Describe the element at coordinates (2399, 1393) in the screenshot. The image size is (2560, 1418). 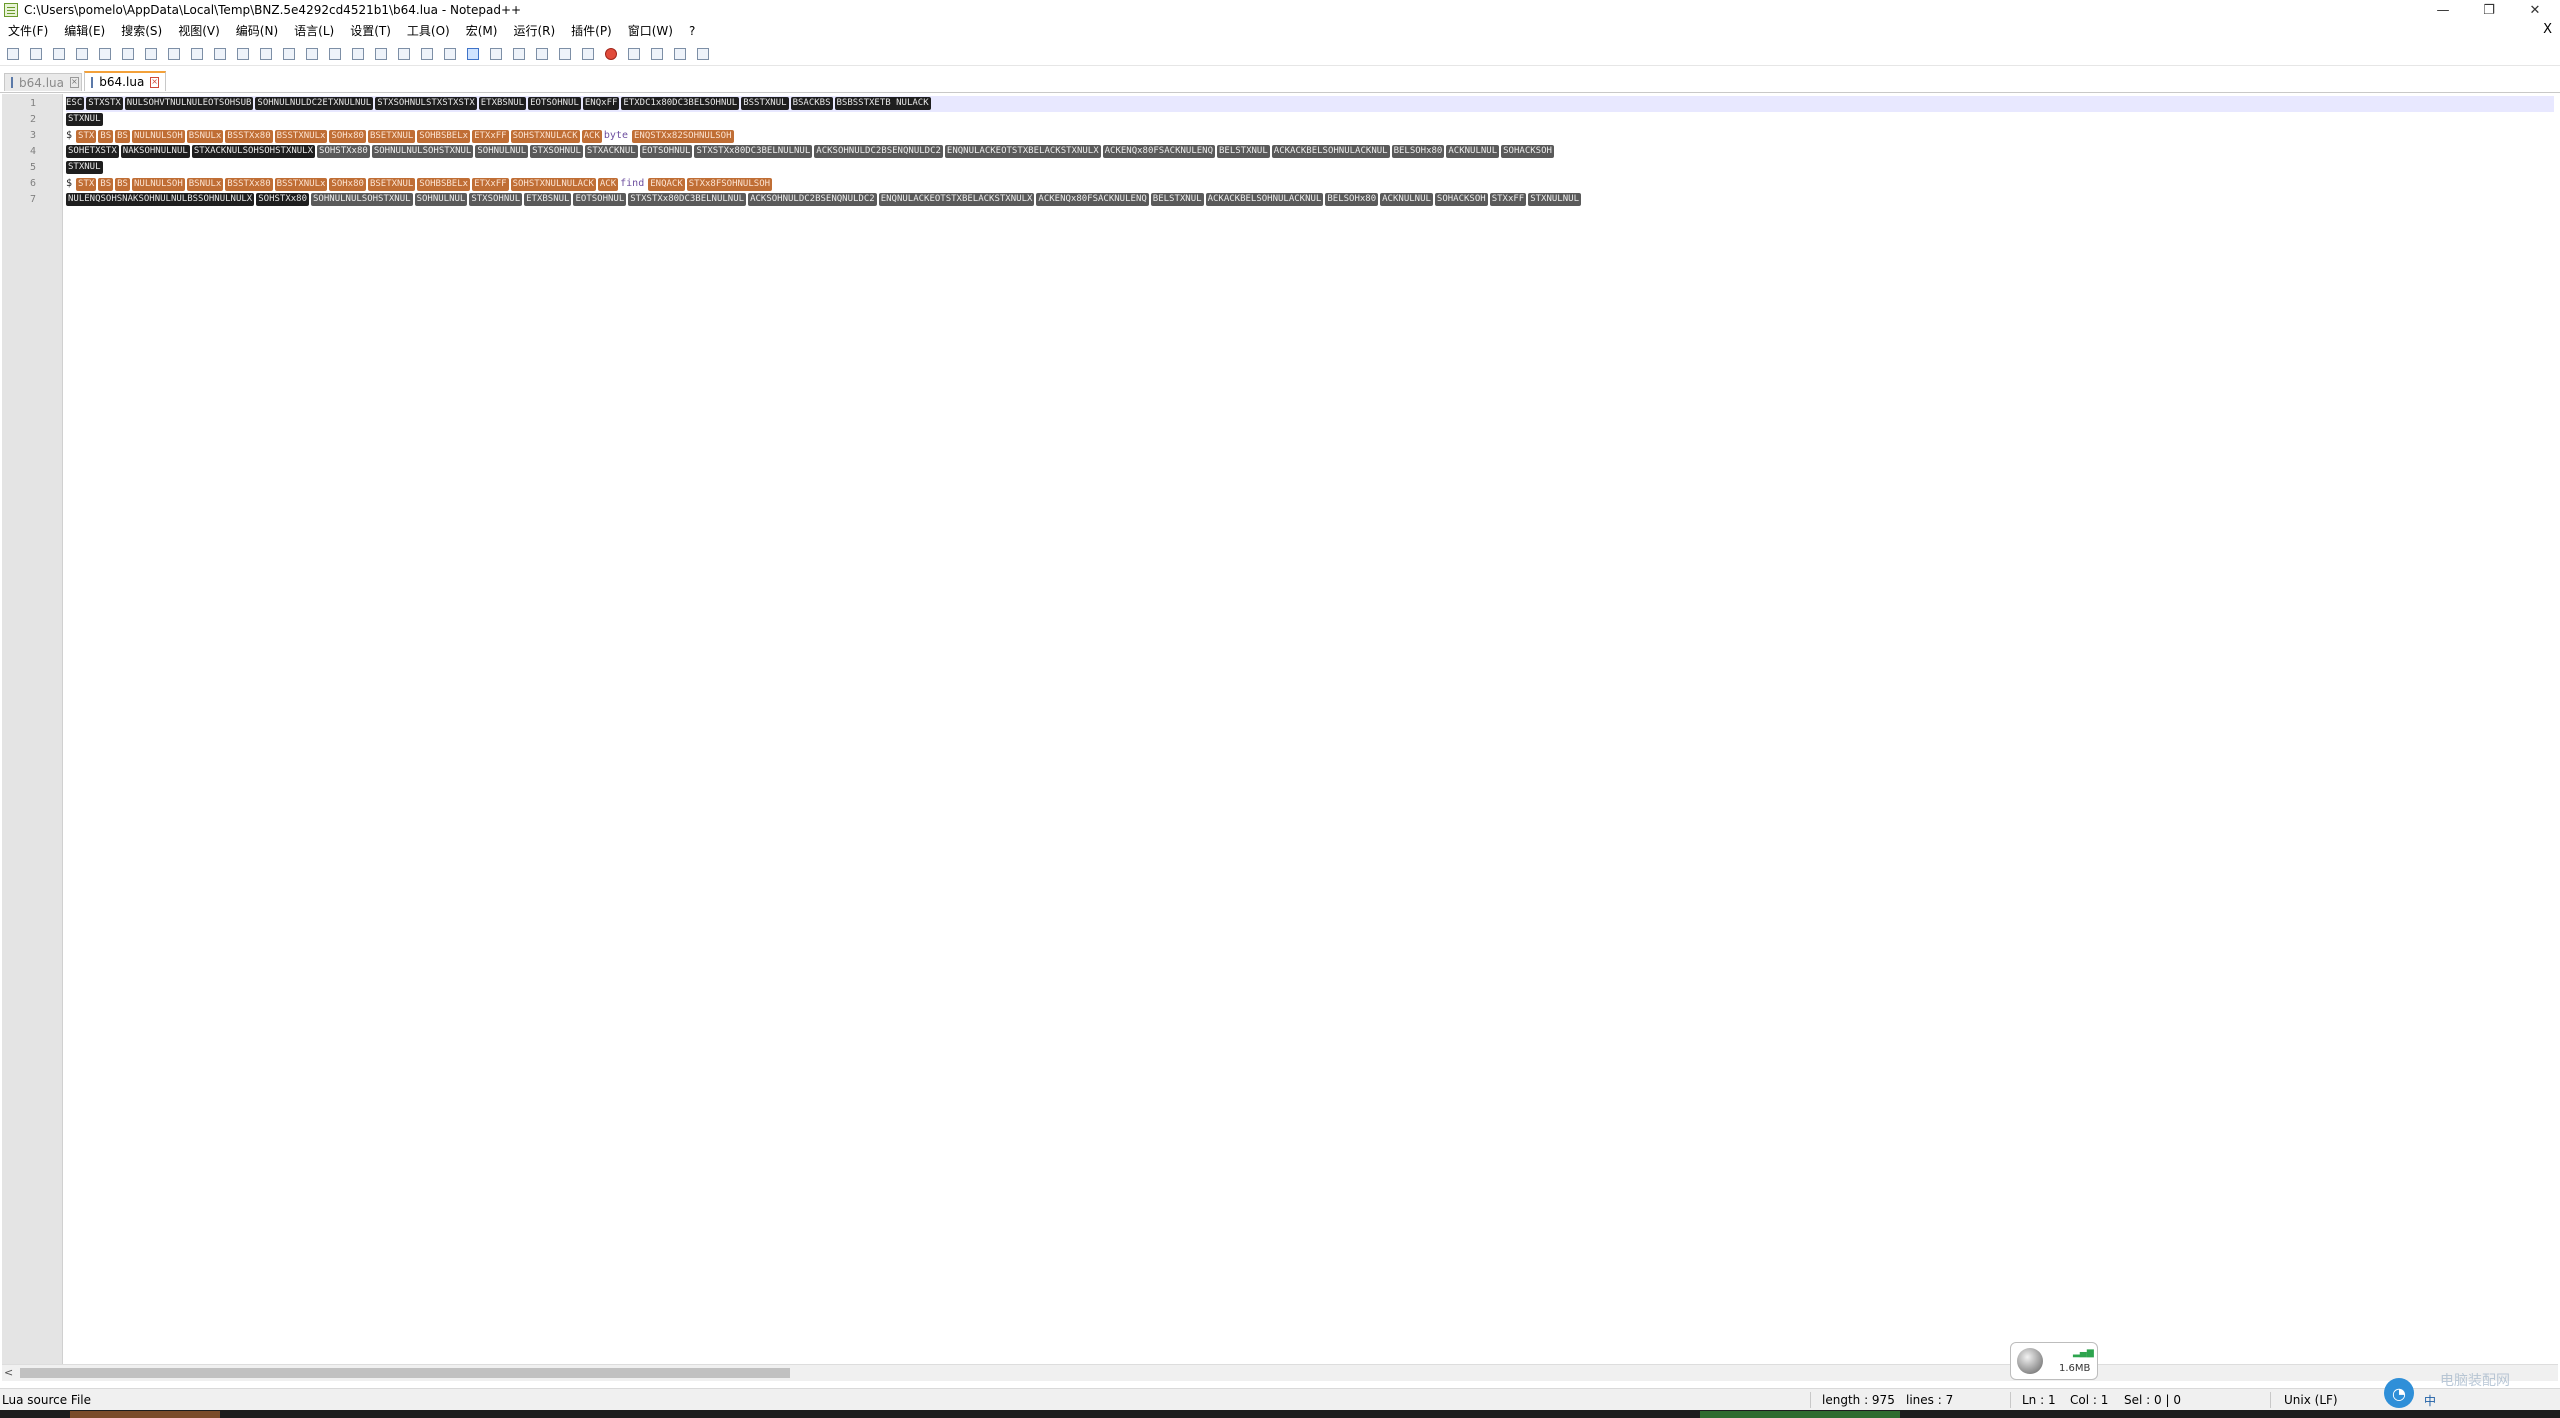
I see `ime-icon: ◔` at that location.